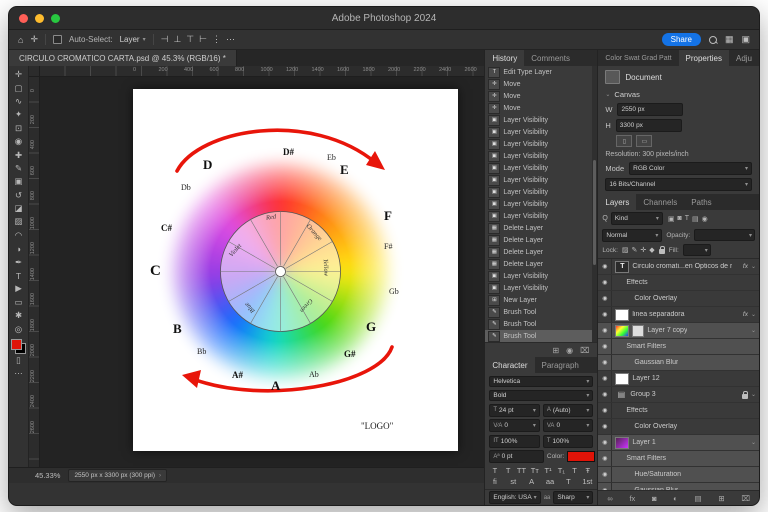 This screenshot has width=768, height=512. I want to click on orientation-icon: ▭, so click(644, 141).